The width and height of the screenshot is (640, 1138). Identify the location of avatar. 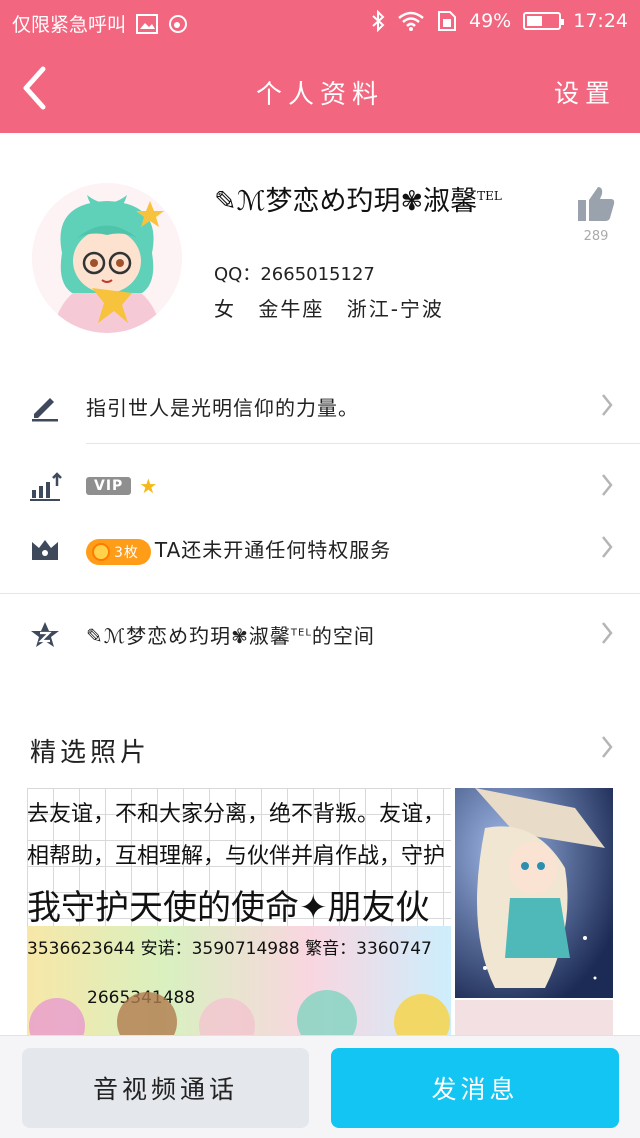
(107, 258).